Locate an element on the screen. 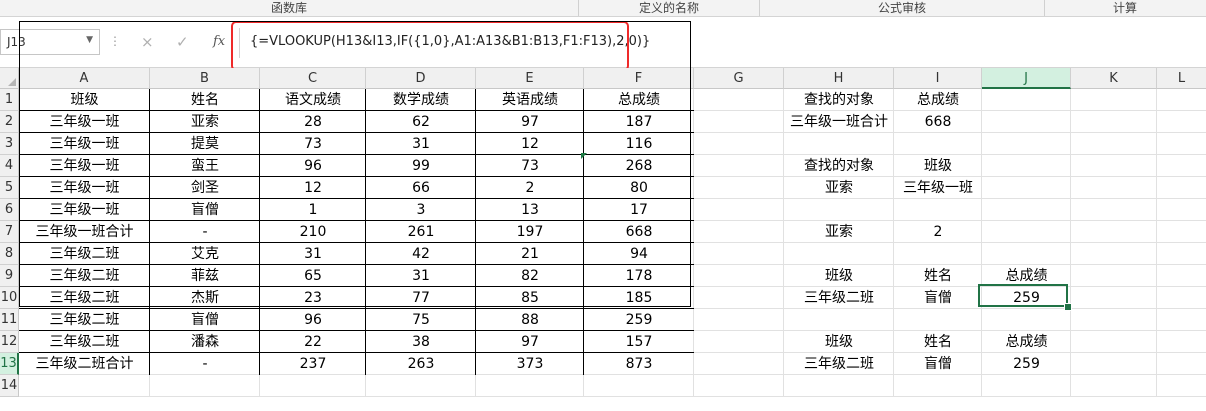 The width and height of the screenshot is (1206, 411). enter-icon: ✓ is located at coordinates (182, 42).